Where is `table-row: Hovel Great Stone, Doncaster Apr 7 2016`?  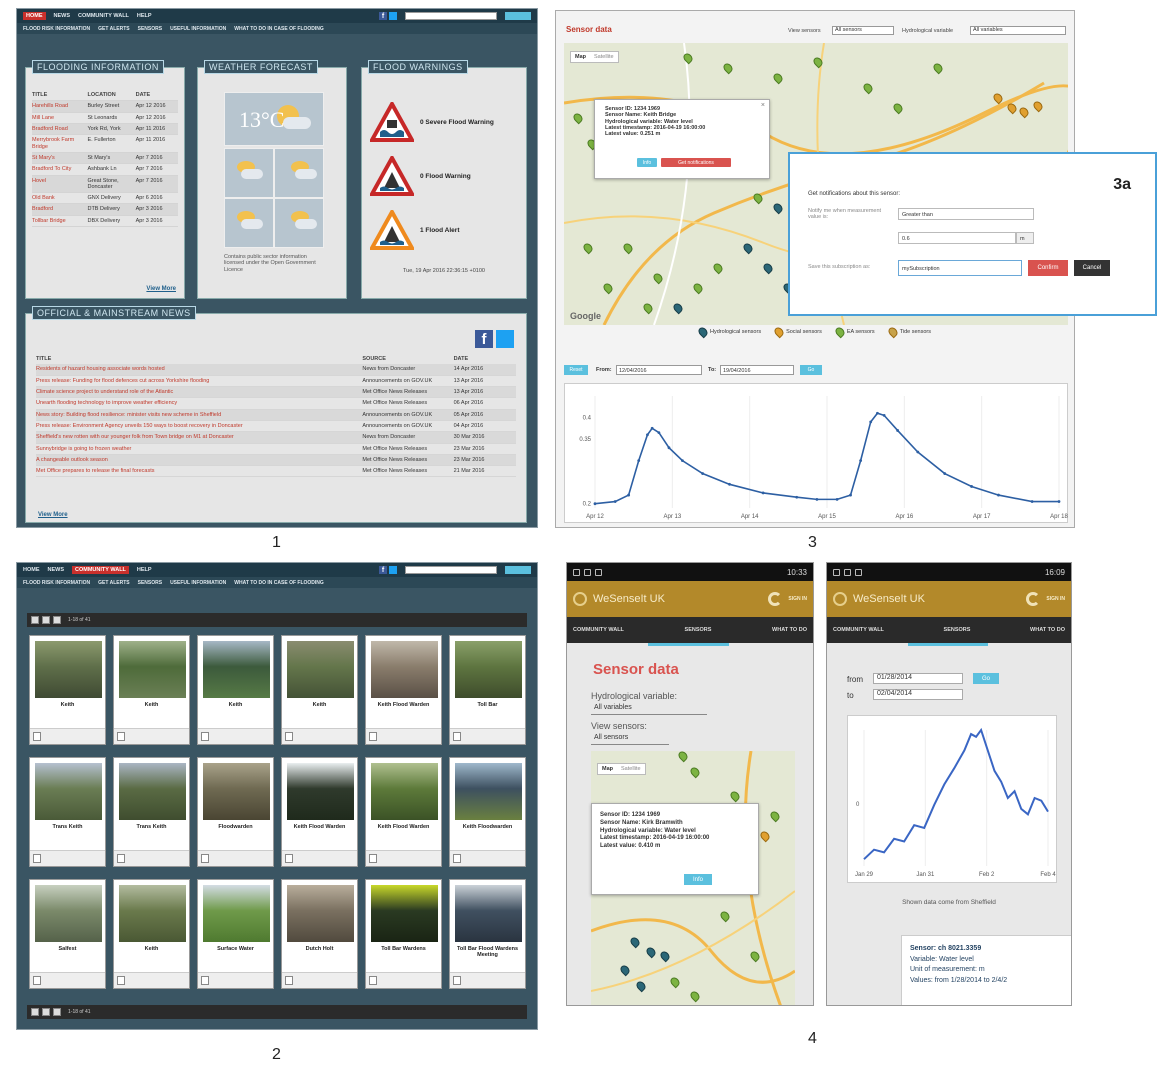 table-row: Hovel Great Stone, Doncaster Apr 7 2016 is located at coordinates (105, 184).